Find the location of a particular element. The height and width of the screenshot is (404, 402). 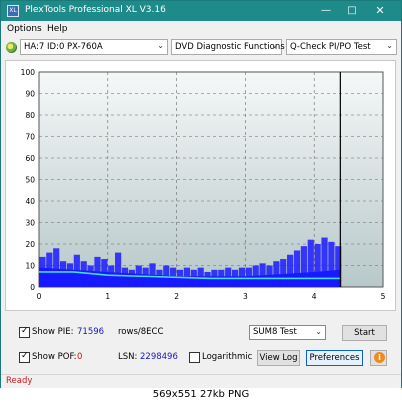

start-button: Start is located at coordinates (364, 333).